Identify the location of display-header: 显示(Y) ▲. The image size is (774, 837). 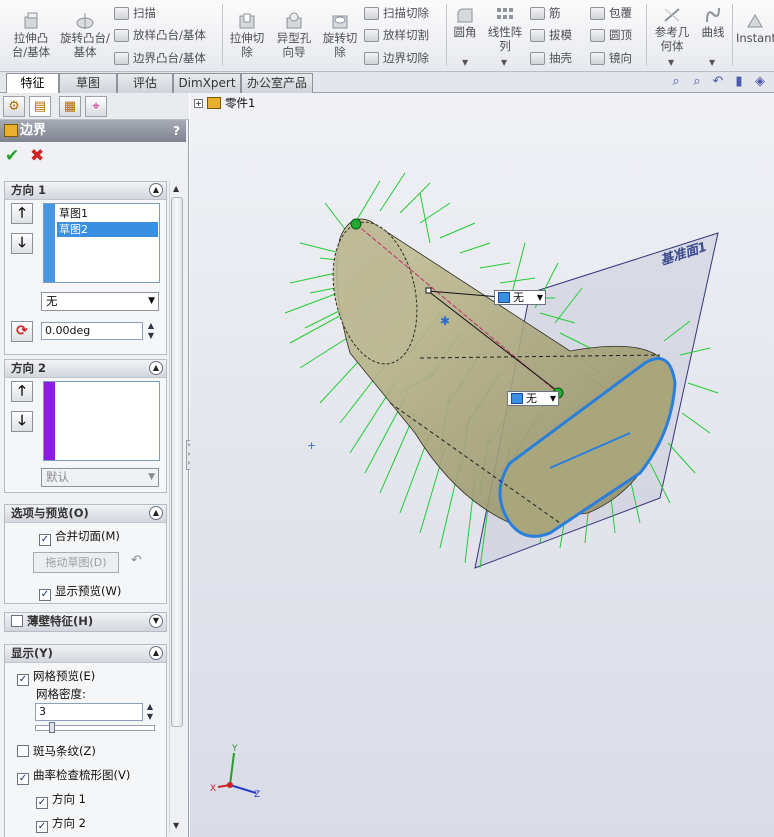
(85, 654).